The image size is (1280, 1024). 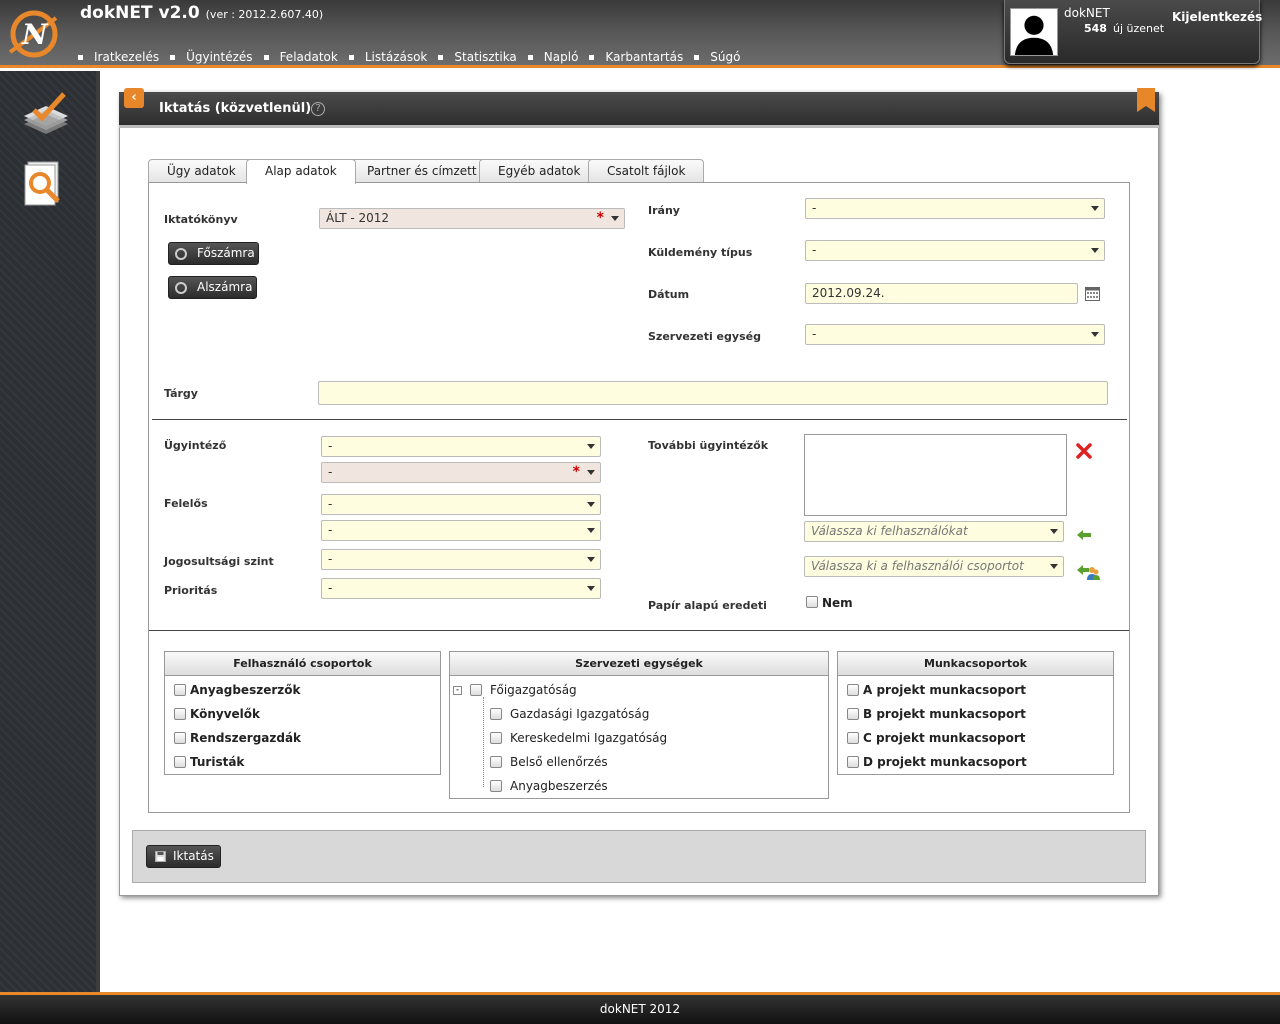 What do you see at coordinates (181, 393) in the screenshot?
I see `targy-label: Tárgy` at bounding box center [181, 393].